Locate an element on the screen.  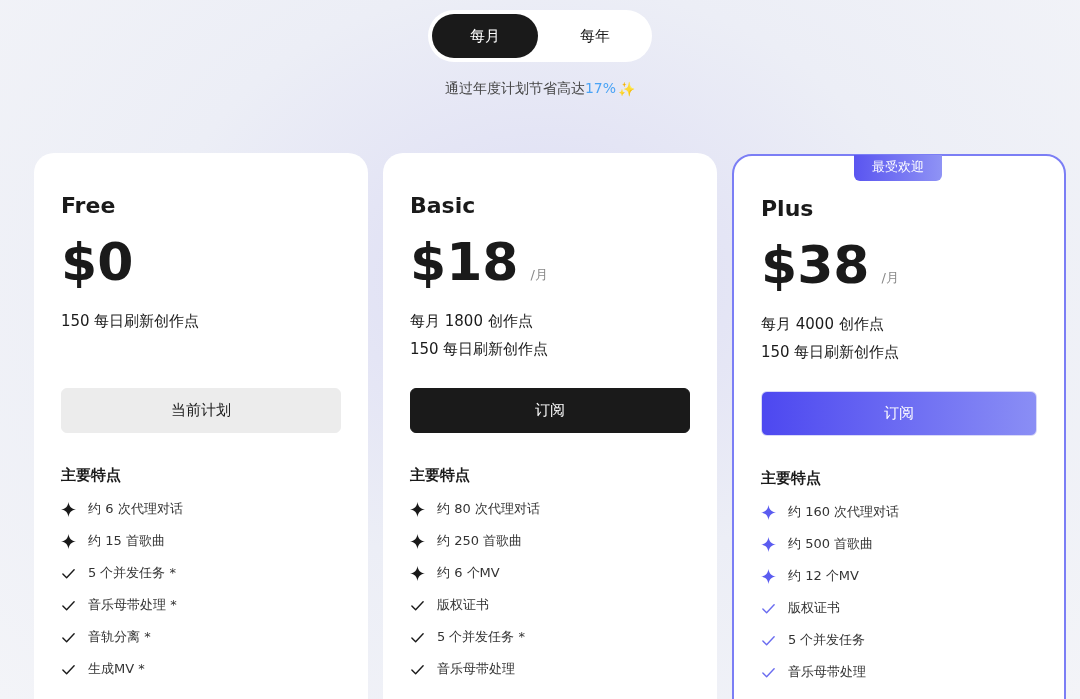
plan-price: $0 is located at coordinates (97, 262).